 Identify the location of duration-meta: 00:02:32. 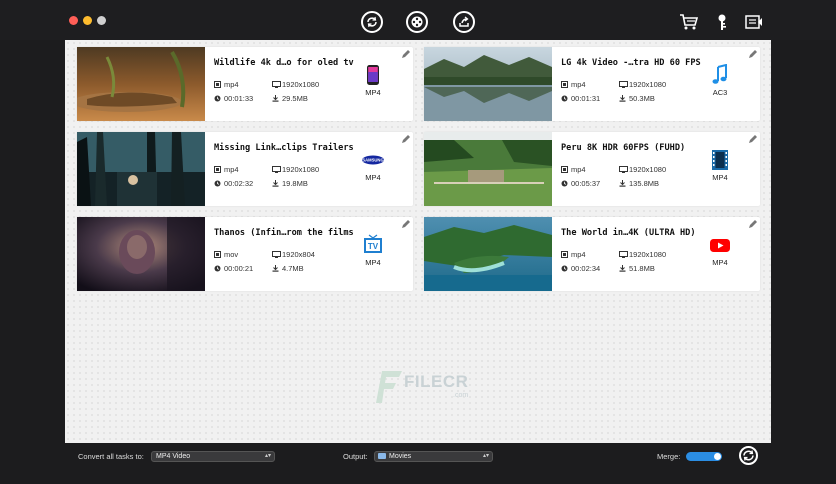
(233, 183).